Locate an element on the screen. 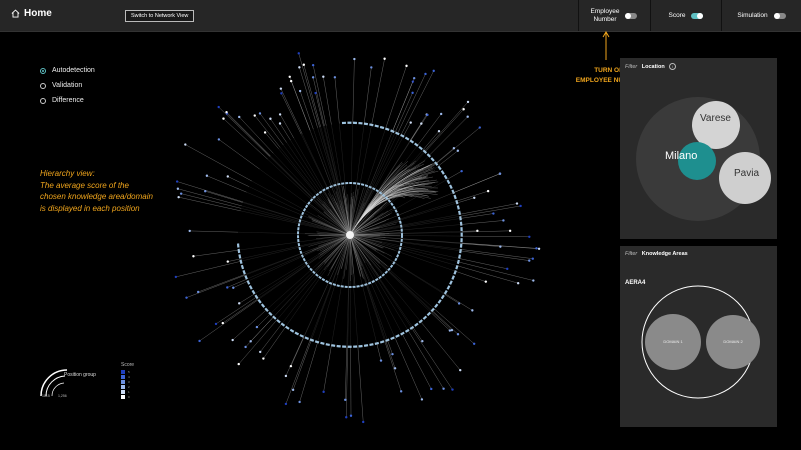 The image size is (801, 450). score-level-label: 3 is located at coordinates (129, 381).